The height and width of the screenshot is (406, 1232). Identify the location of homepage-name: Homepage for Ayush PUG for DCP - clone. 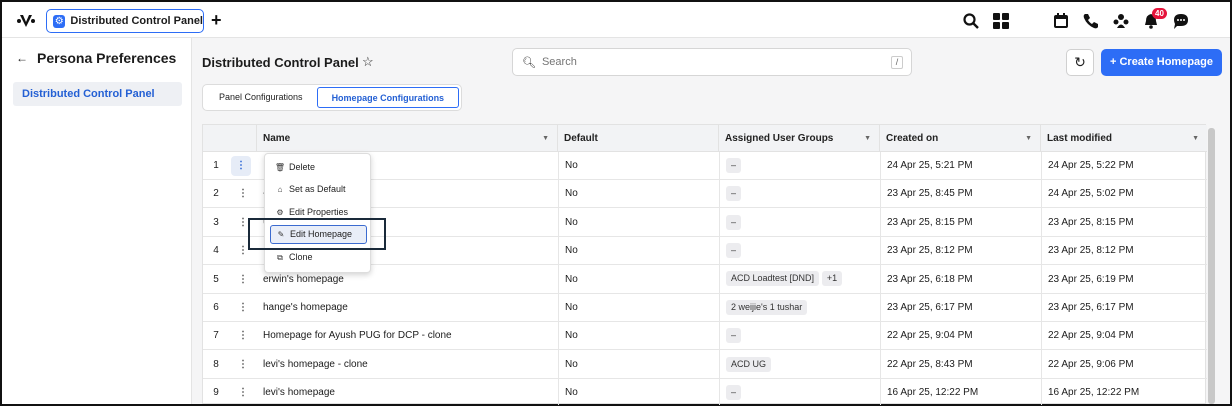
(357, 336).